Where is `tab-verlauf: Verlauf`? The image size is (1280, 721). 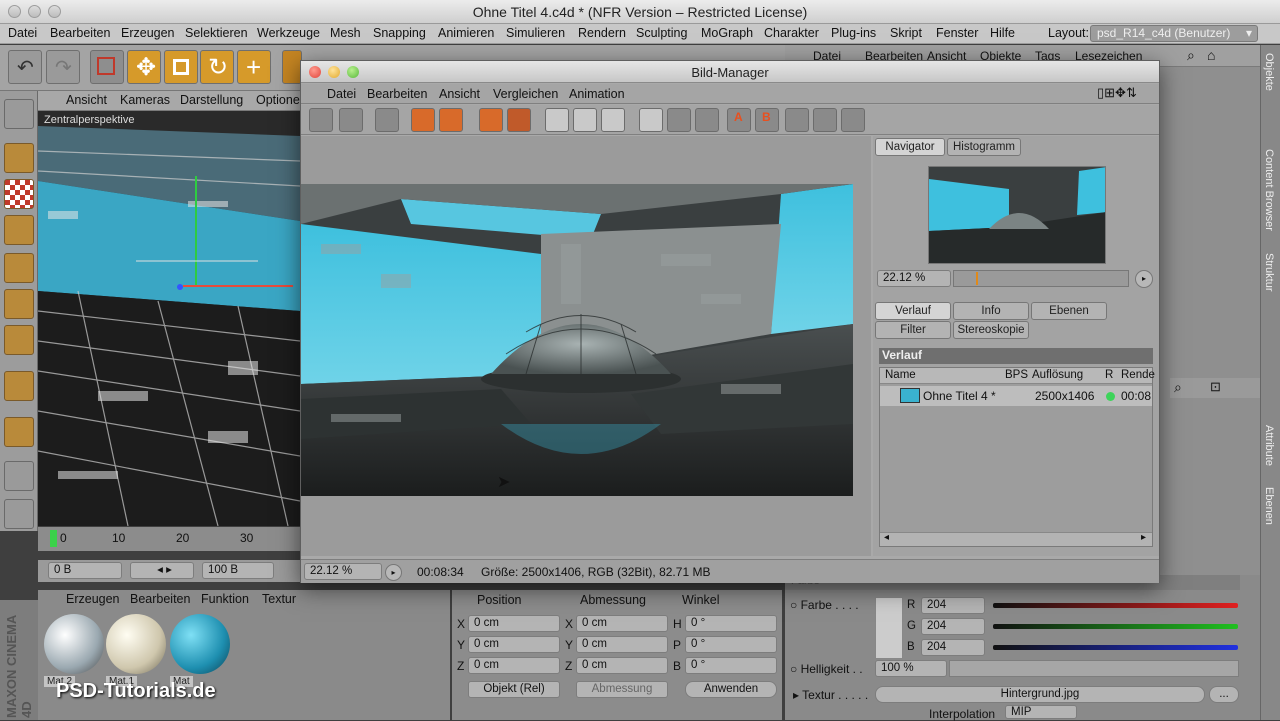
tab-verlauf: Verlauf is located at coordinates (913, 311).